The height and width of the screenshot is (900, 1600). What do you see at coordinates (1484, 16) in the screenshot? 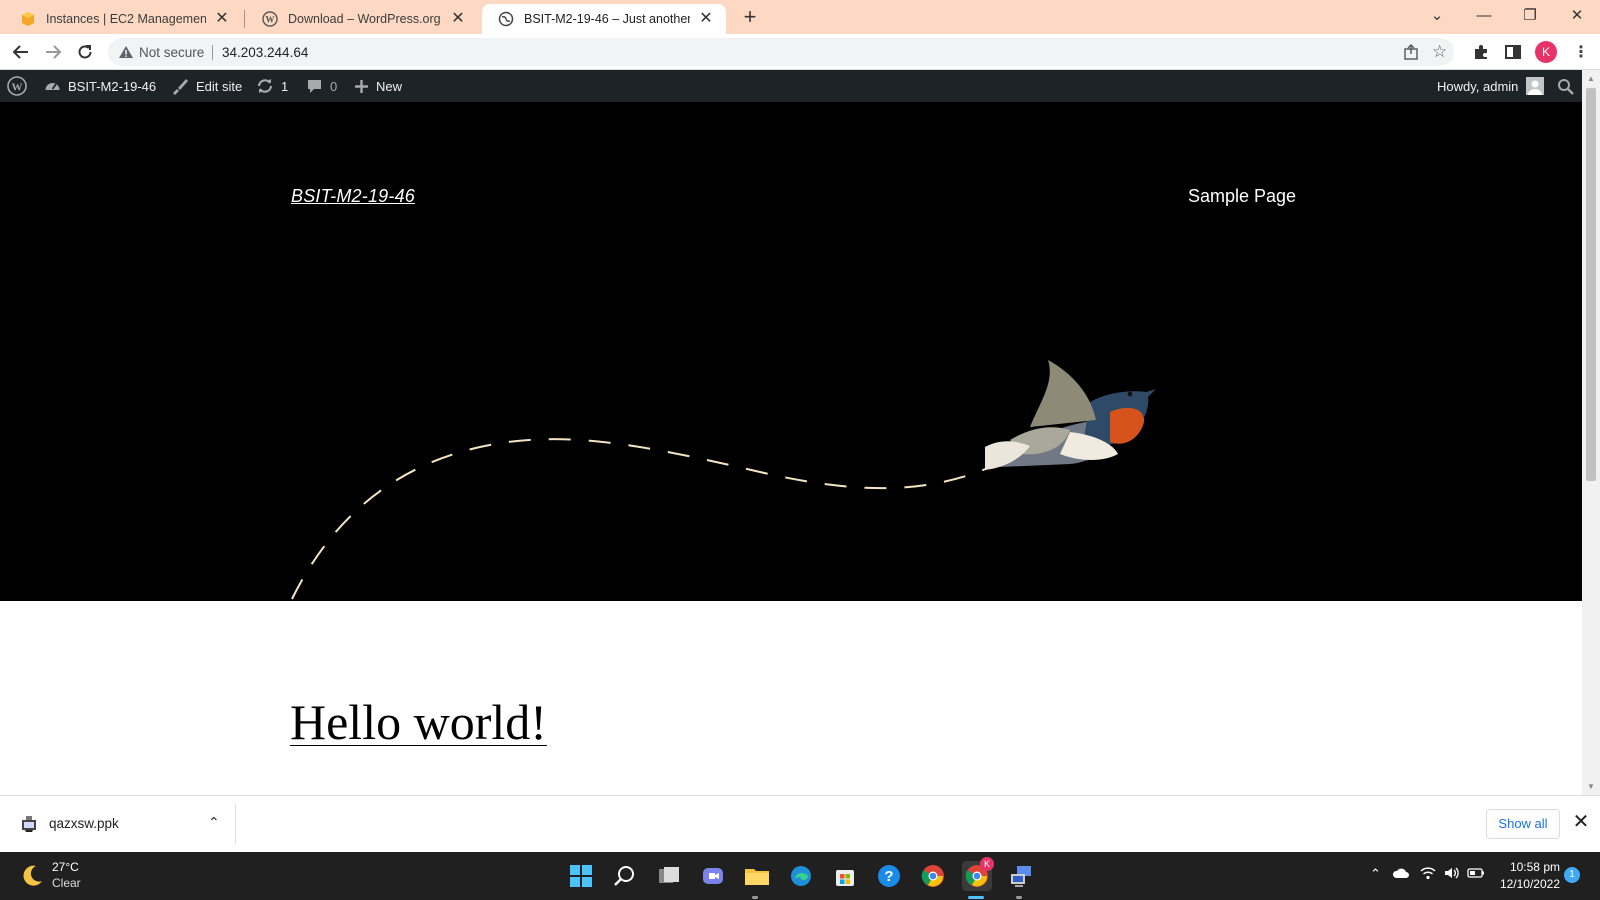
I see `minimize-icon: —` at bounding box center [1484, 16].